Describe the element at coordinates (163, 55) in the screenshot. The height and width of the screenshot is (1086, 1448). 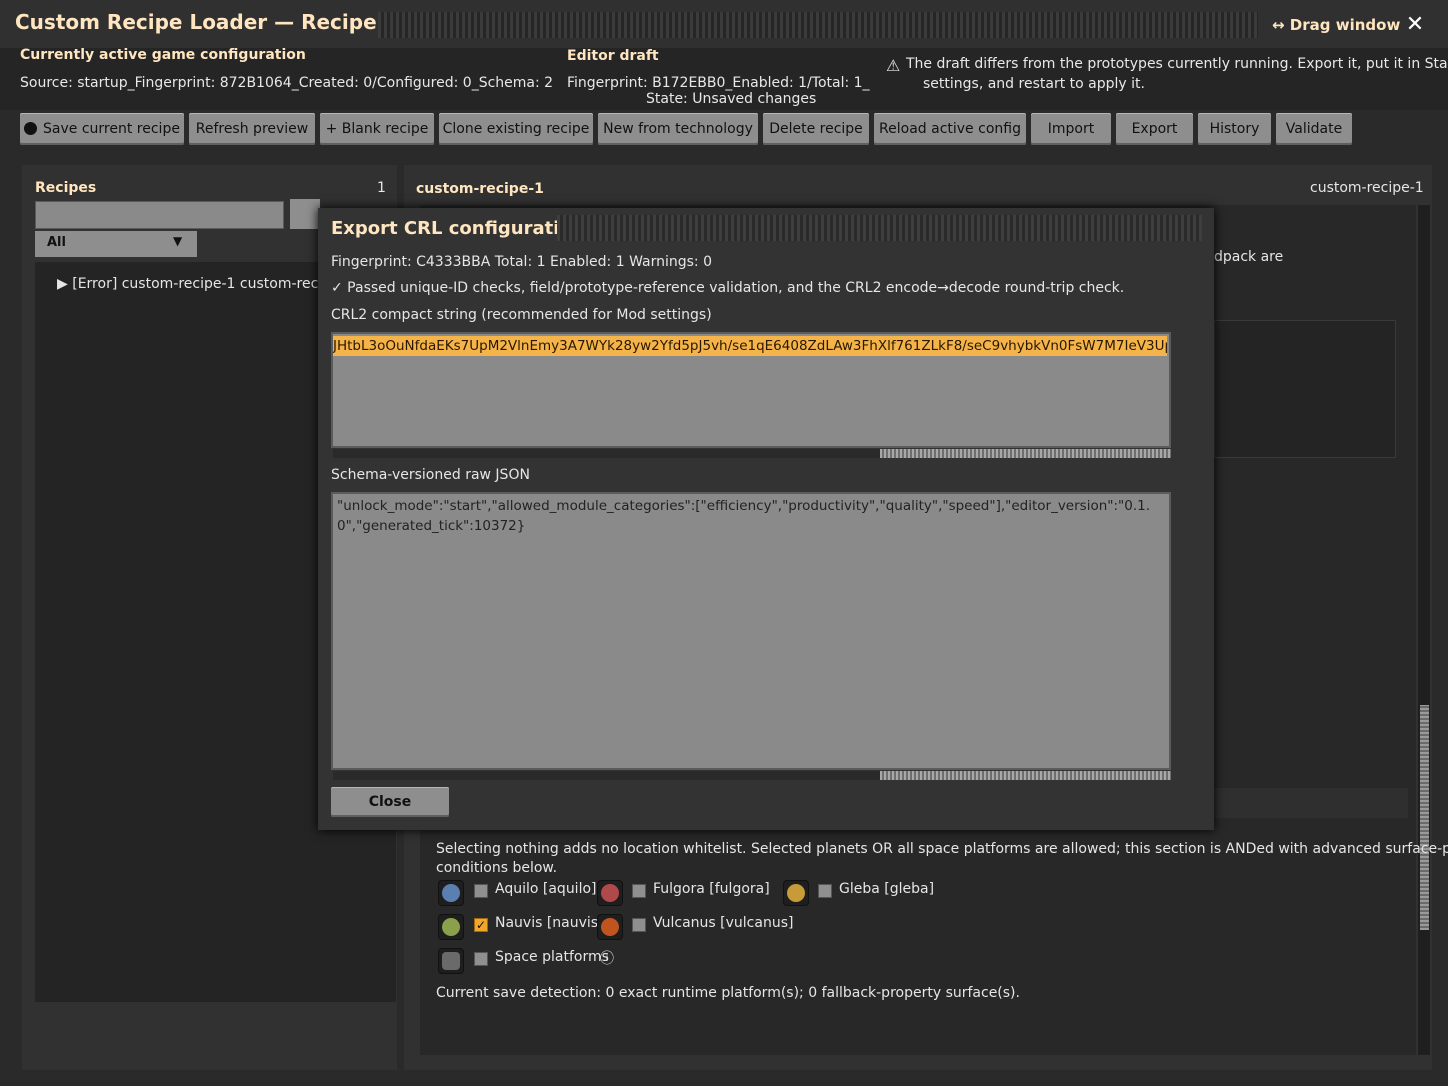
I see `active-config-title: Currently active game configuration` at that location.